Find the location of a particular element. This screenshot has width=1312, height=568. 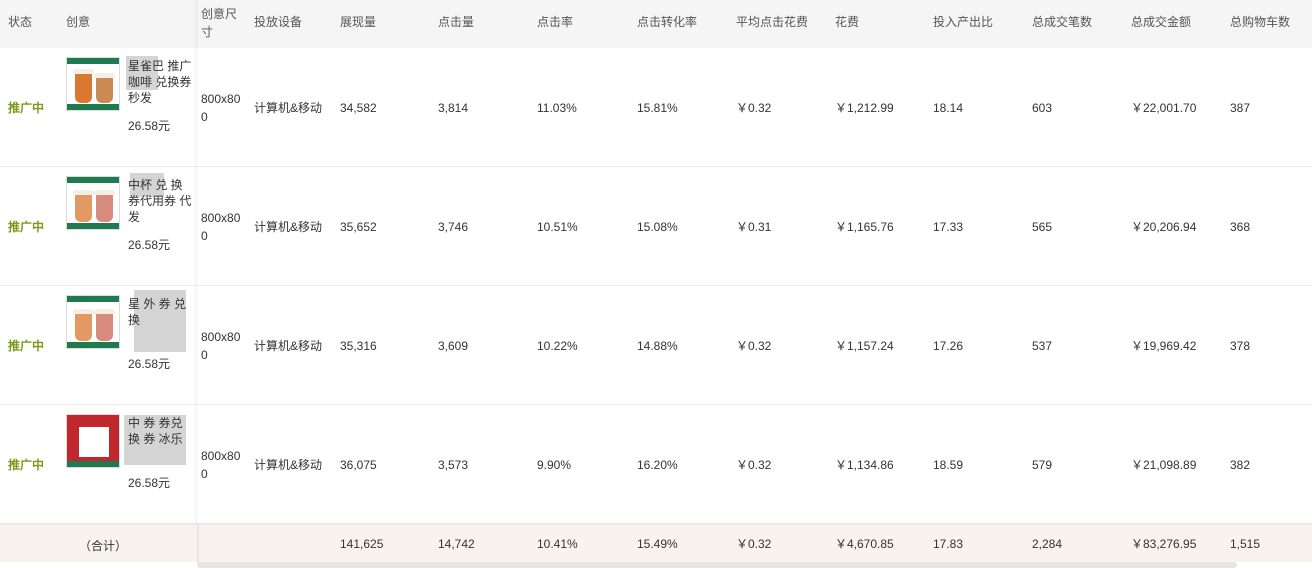

total-cost: ￥4,670.85 is located at coordinates (864, 544).